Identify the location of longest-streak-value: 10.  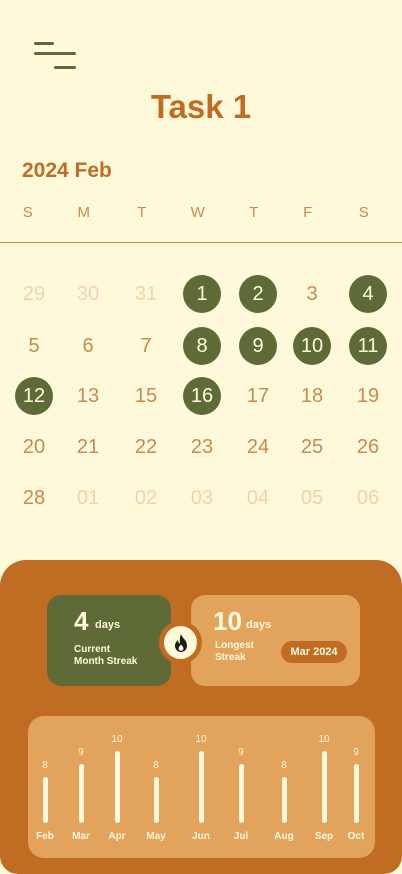
(227, 621).